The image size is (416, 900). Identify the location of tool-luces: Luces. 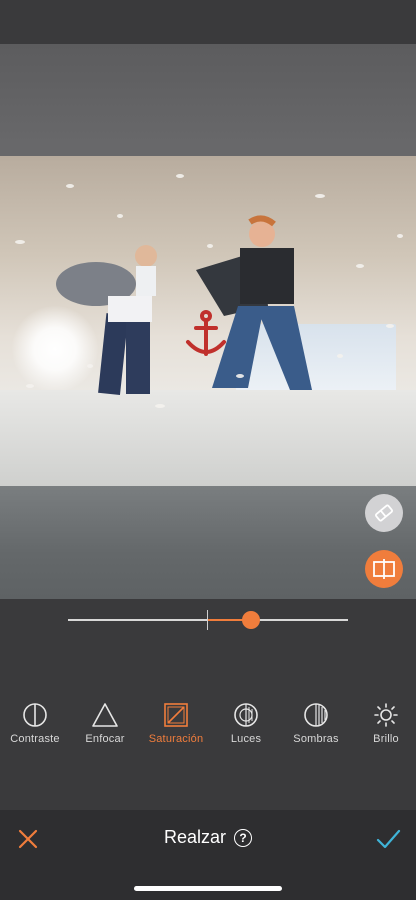
(246, 723).